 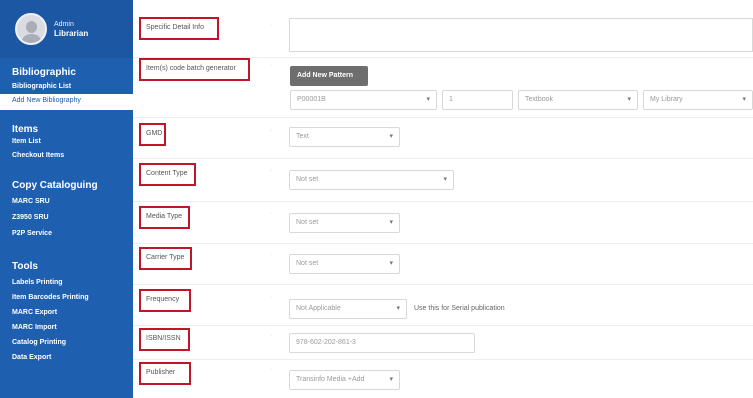 What do you see at coordinates (698, 100) in the screenshot?
I see `location-select: My Library ▾` at bounding box center [698, 100].